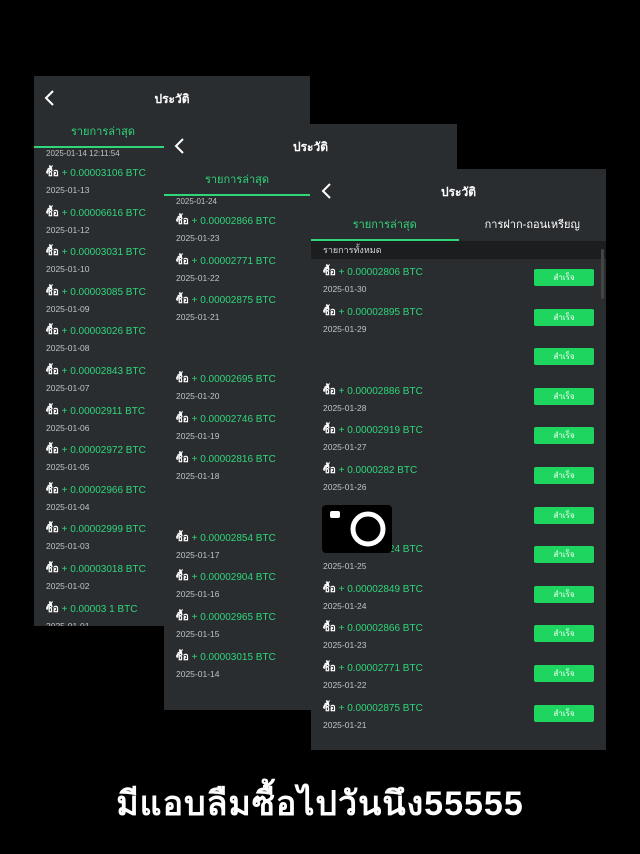 The width and height of the screenshot is (640, 854). What do you see at coordinates (233, 538) in the screenshot?
I see `amount: + 0.00002854 BTC` at bounding box center [233, 538].